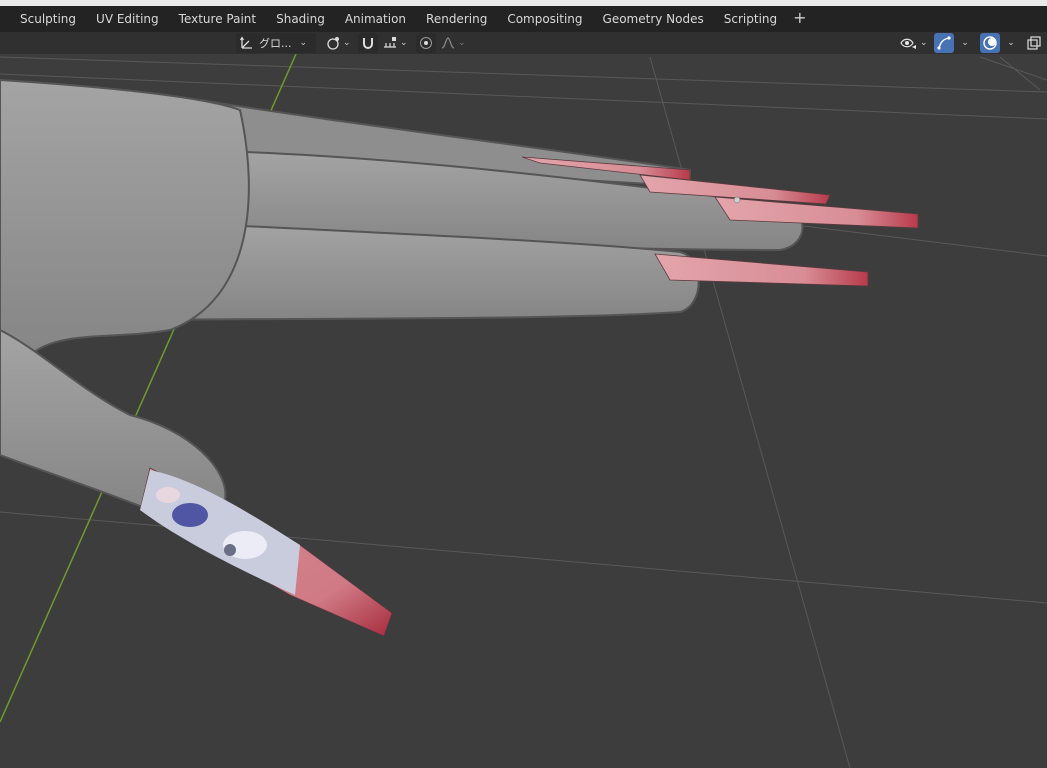  Describe the element at coordinates (653, 19) in the screenshot. I see `tab-geometry-nodes: Geometry Nodes` at that location.